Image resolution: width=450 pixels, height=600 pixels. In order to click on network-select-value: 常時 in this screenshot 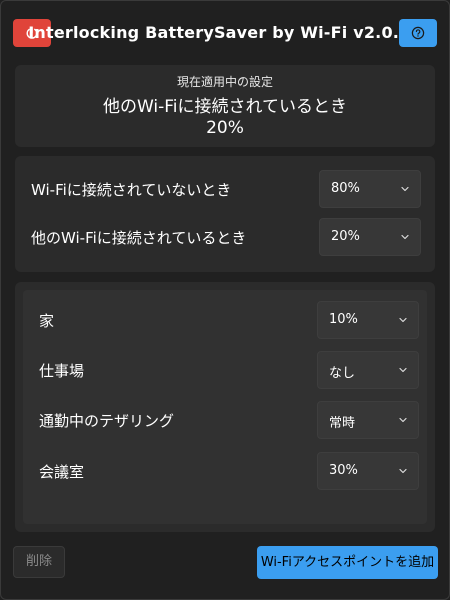, I will do `click(342, 423)`.